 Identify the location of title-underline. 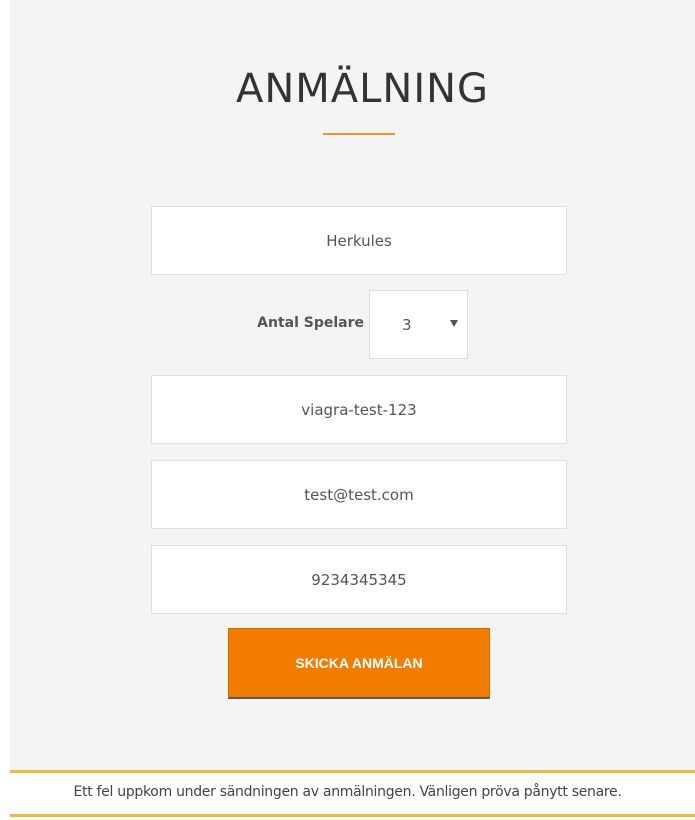
(359, 134).